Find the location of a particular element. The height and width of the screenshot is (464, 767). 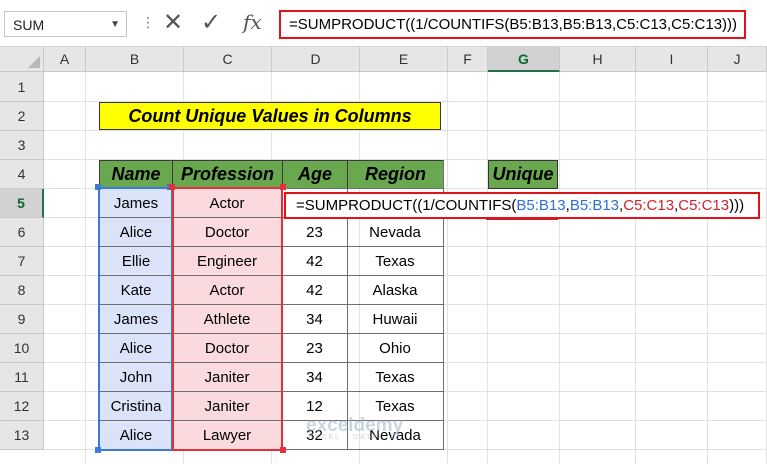

column-header-h: H is located at coordinates (598, 59).